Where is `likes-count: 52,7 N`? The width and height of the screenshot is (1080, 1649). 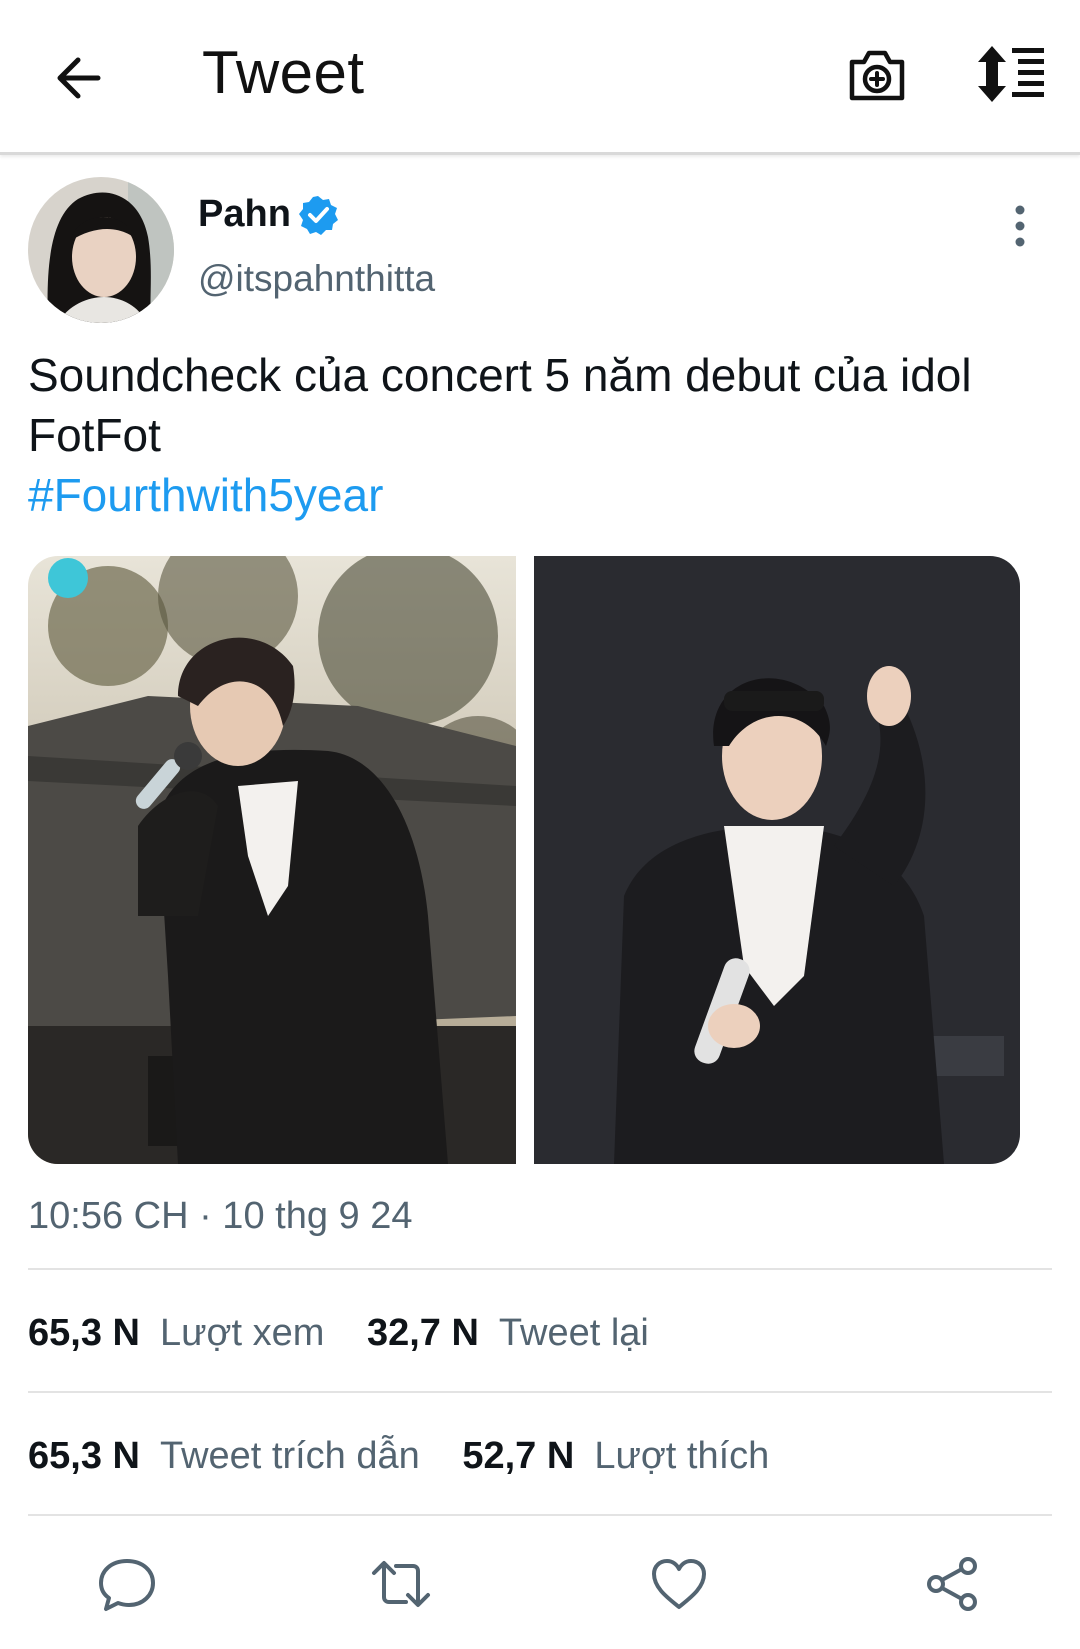
likes-count: 52,7 N is located at coordinates (518, 1456).